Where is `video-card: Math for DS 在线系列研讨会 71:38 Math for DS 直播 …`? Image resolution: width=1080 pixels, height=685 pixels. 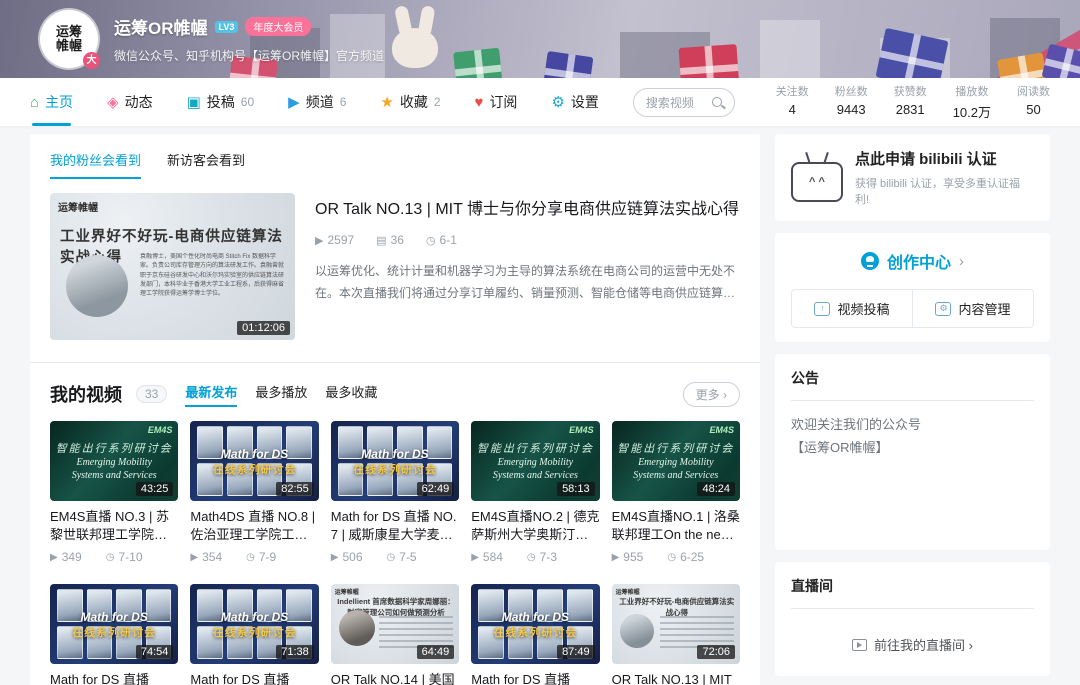 video-card: Math for DS 在线系列研讨会 71:38 Math for DS 直播 … is located at coordinates (254, 634).